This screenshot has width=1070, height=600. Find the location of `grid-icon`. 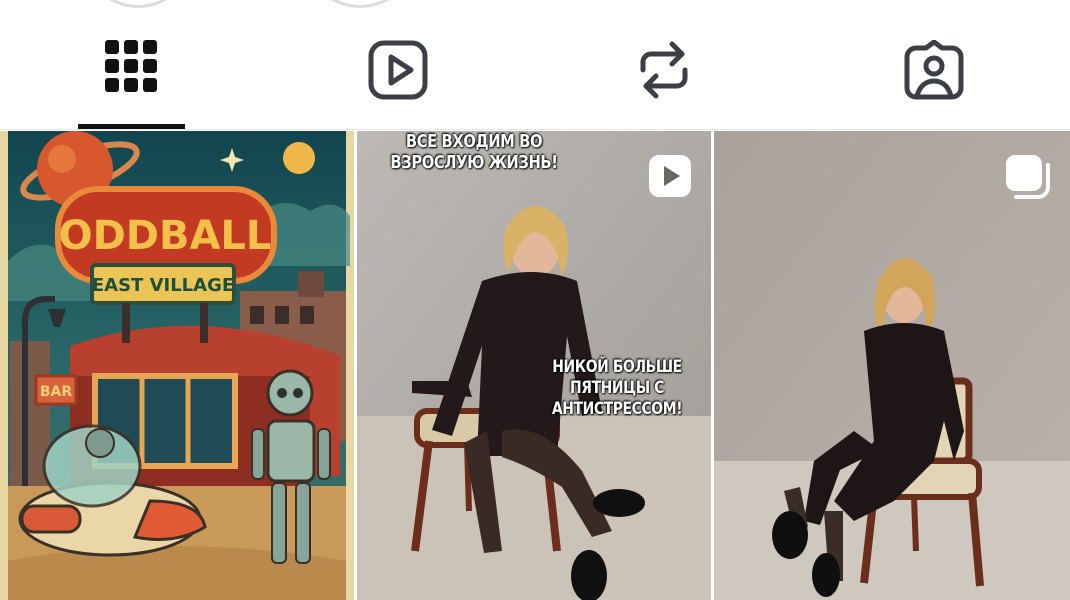

grid-icon is located at coordinates (131, 67).